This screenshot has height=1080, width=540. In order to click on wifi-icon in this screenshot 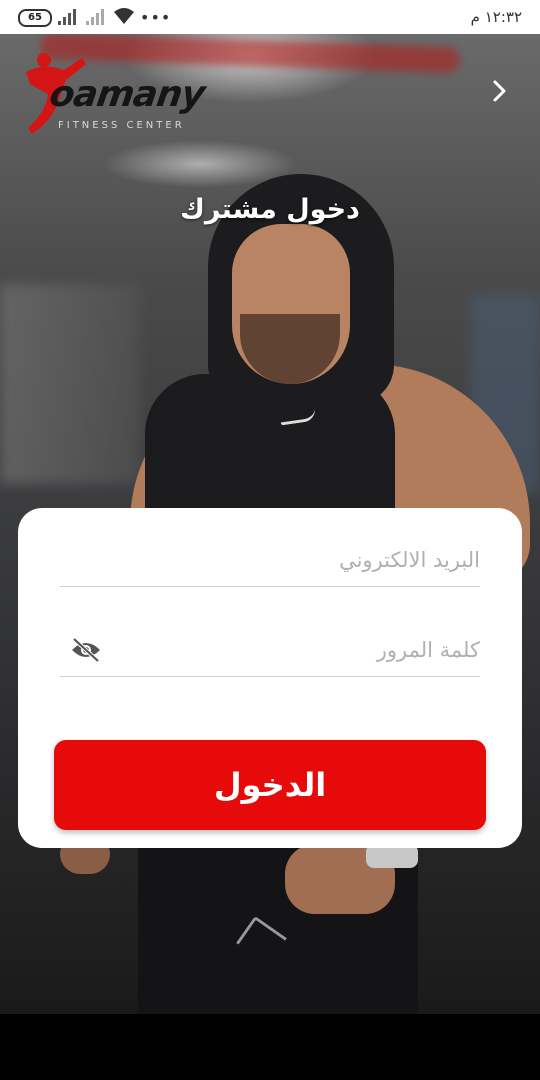, I will do `click(124, 16)`.